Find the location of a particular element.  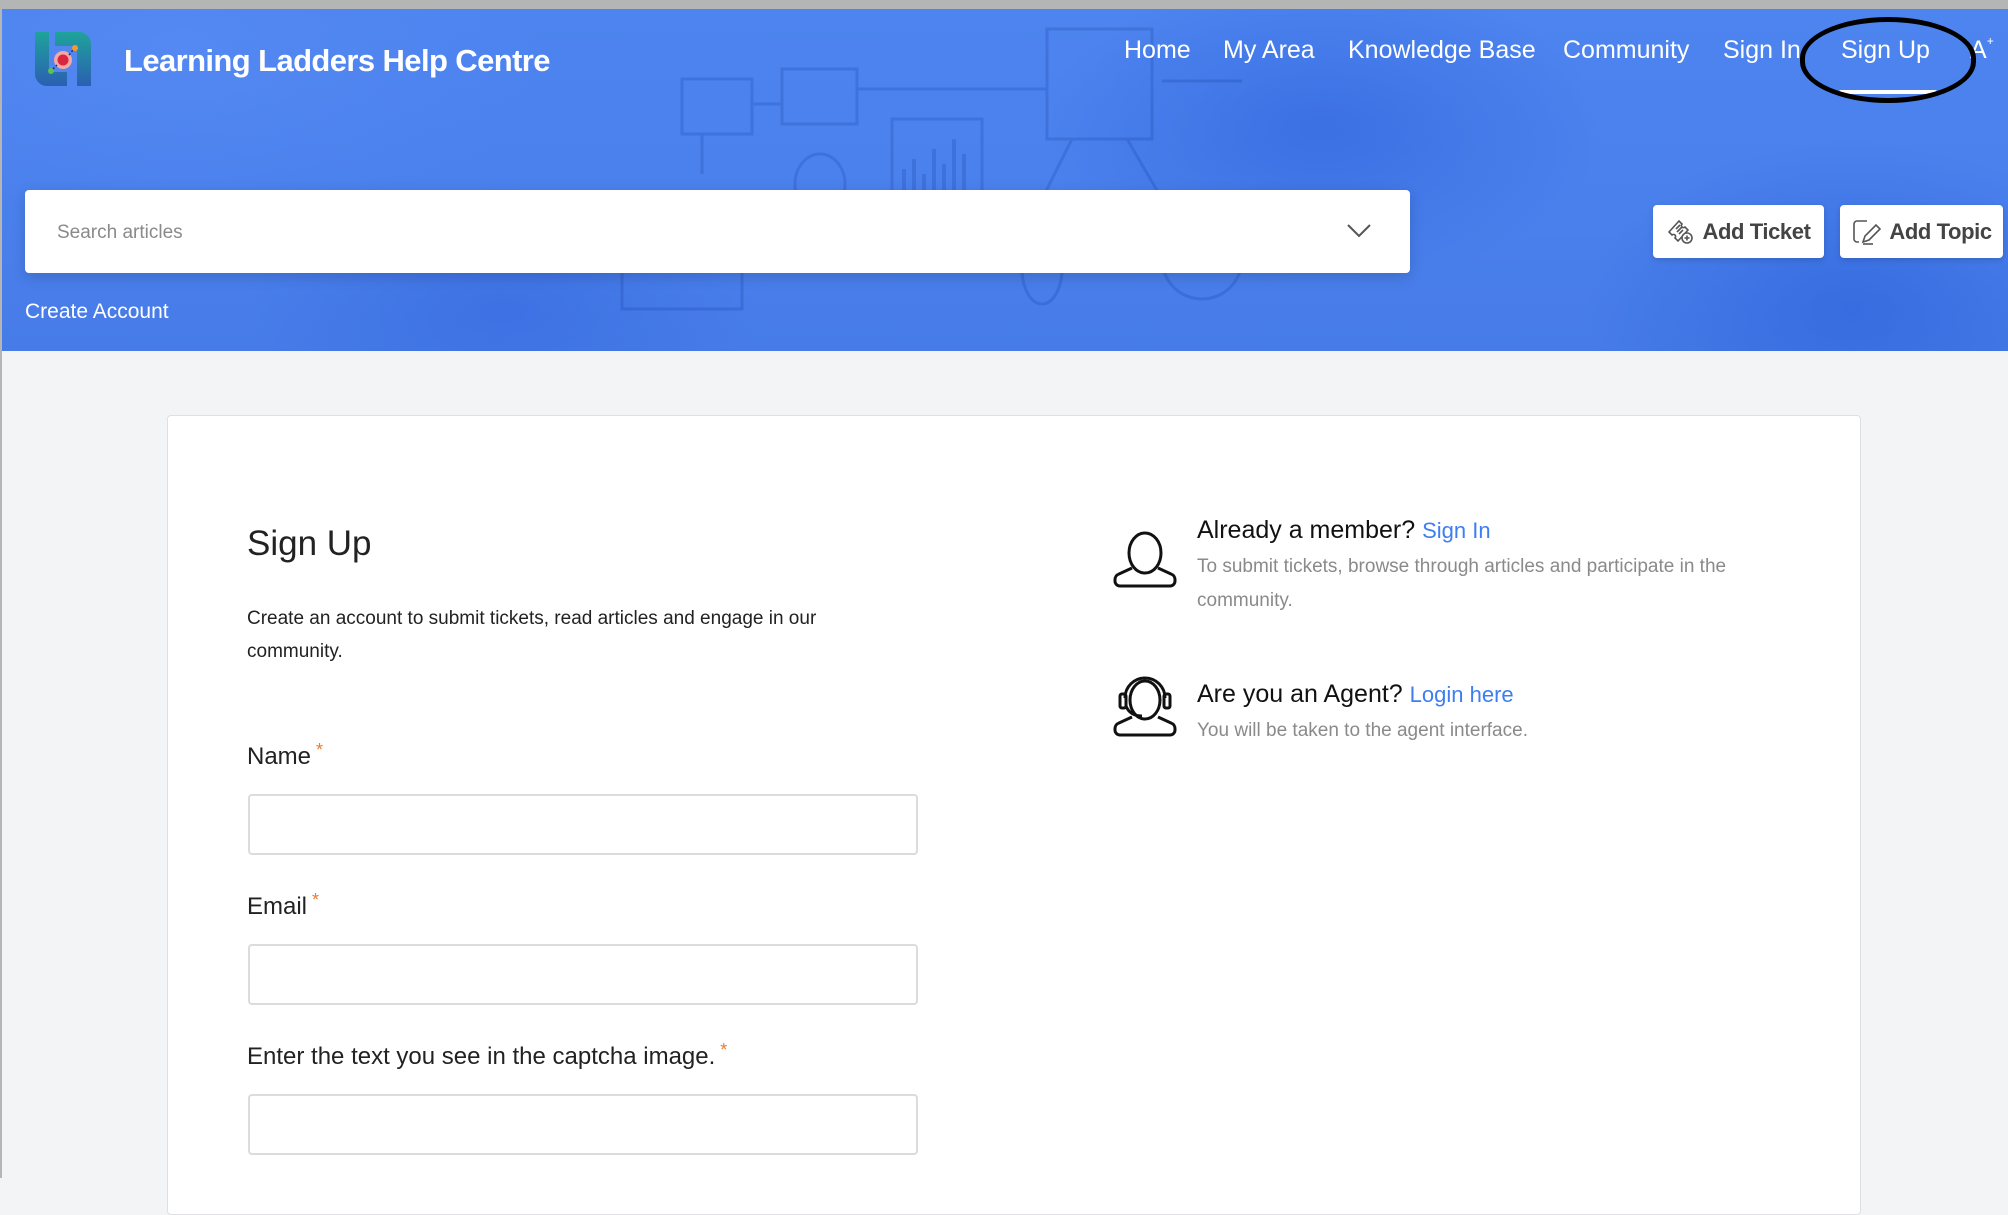

member-heading-text: Already a member? is located at coordinates (1306, 530).